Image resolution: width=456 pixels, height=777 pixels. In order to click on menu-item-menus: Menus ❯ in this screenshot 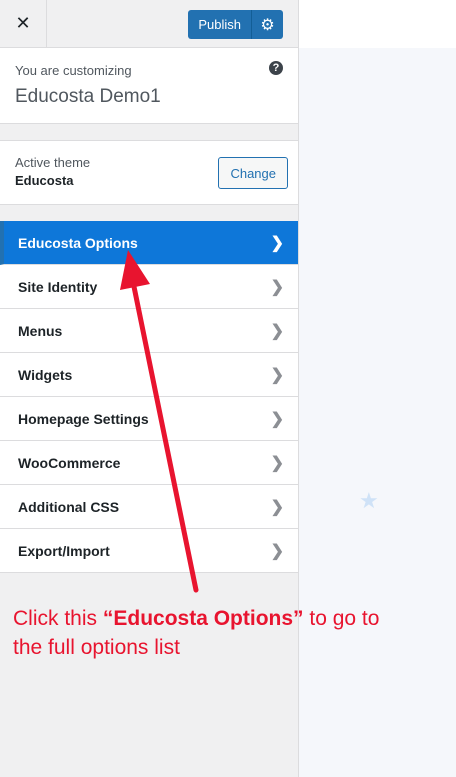, I will do `click(149, 331)`.